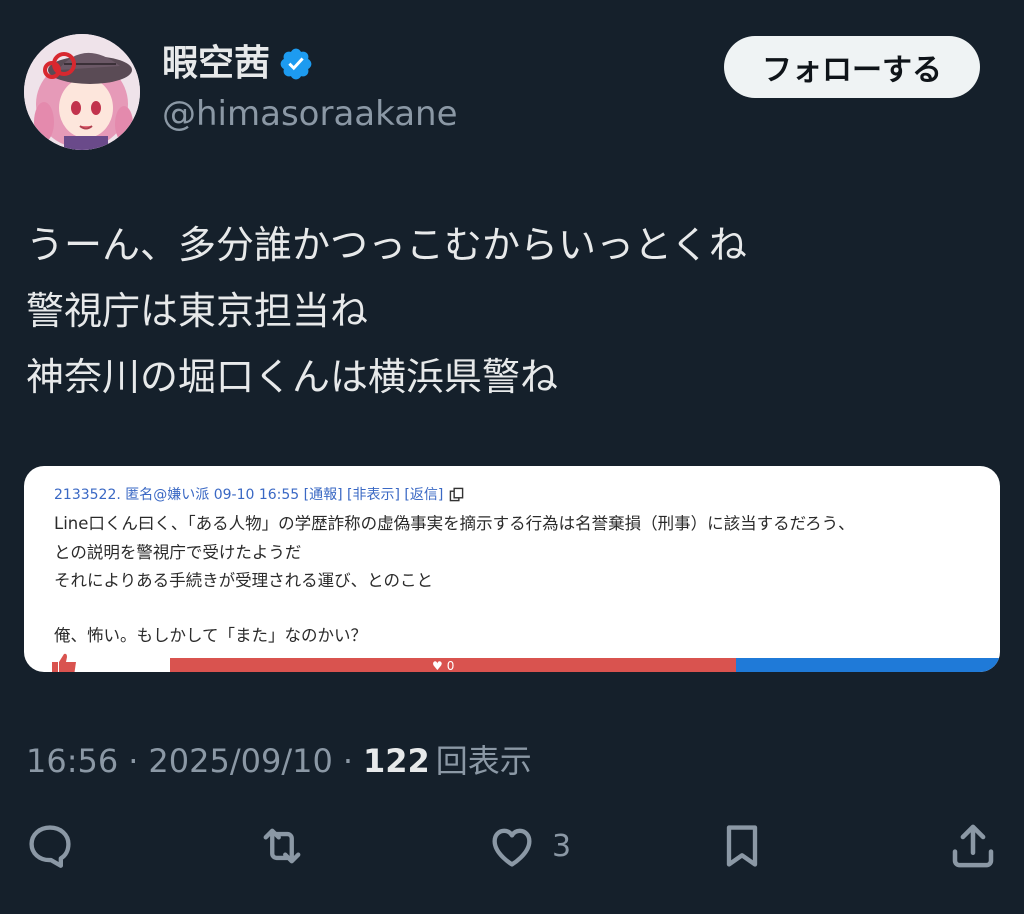  I want to click on display-name-row: 暇空茜, so click(238, 64).